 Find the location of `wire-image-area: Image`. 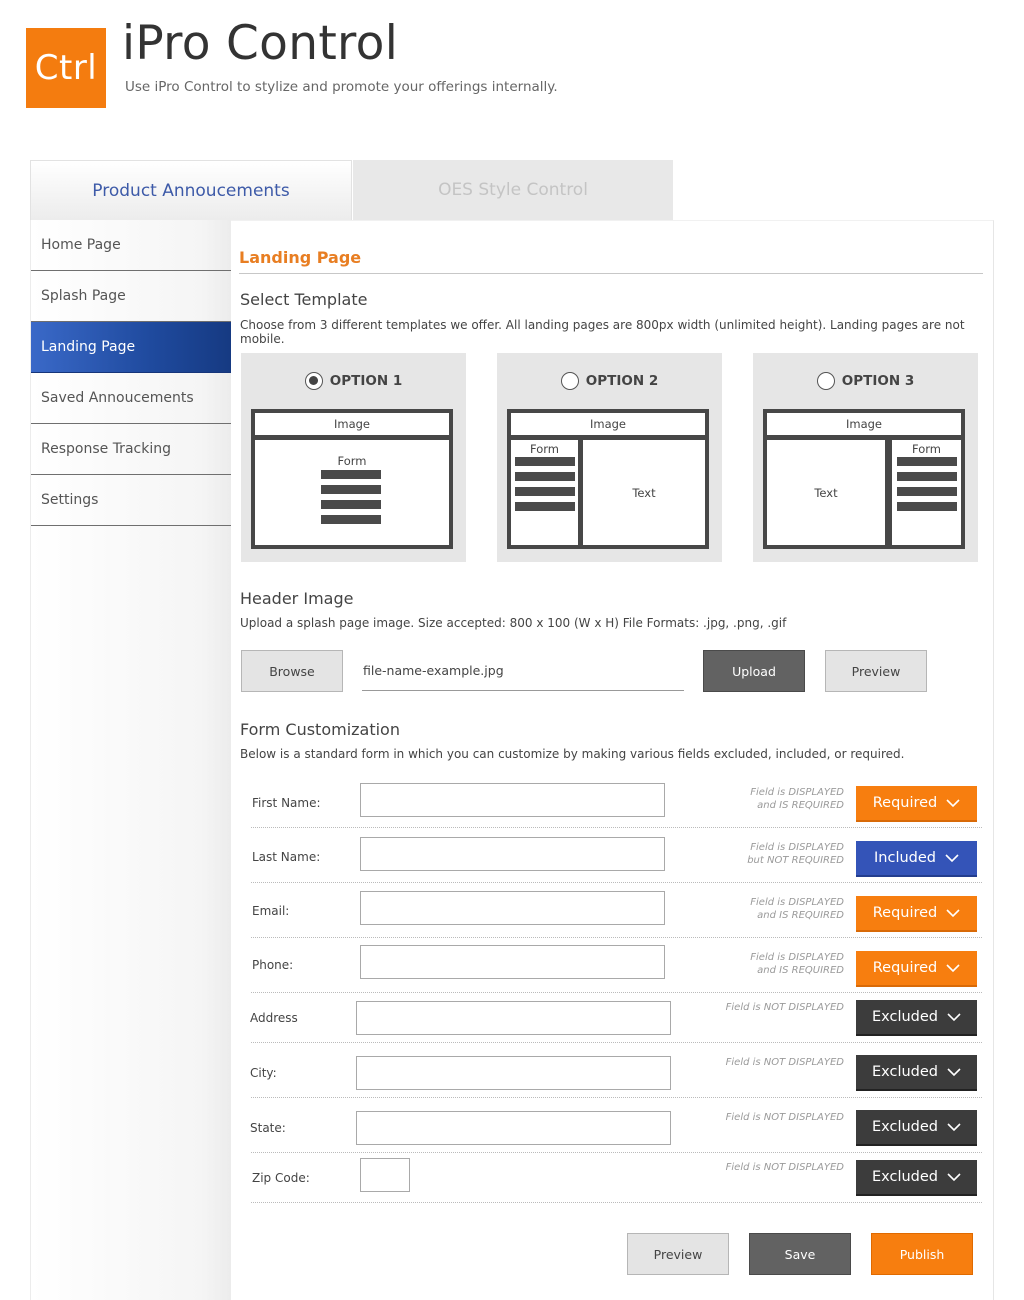

wire-image-area: Image is located at coordinates (864, 424).